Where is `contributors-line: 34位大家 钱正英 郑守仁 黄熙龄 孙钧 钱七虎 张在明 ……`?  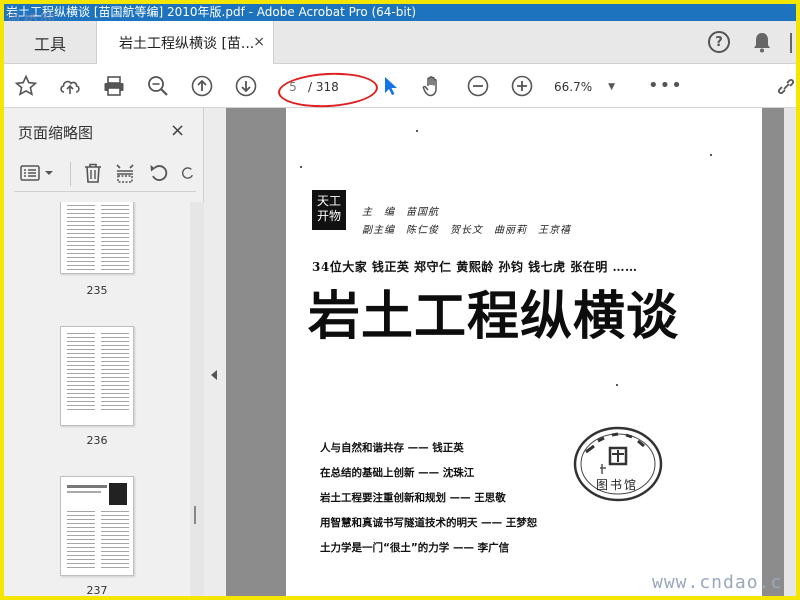 contributors-line: 34位大家 钱正英 郑守仁 黄熙龄 孙钧 钱七虎 张在明 …… is located at coordinates (475, 267).